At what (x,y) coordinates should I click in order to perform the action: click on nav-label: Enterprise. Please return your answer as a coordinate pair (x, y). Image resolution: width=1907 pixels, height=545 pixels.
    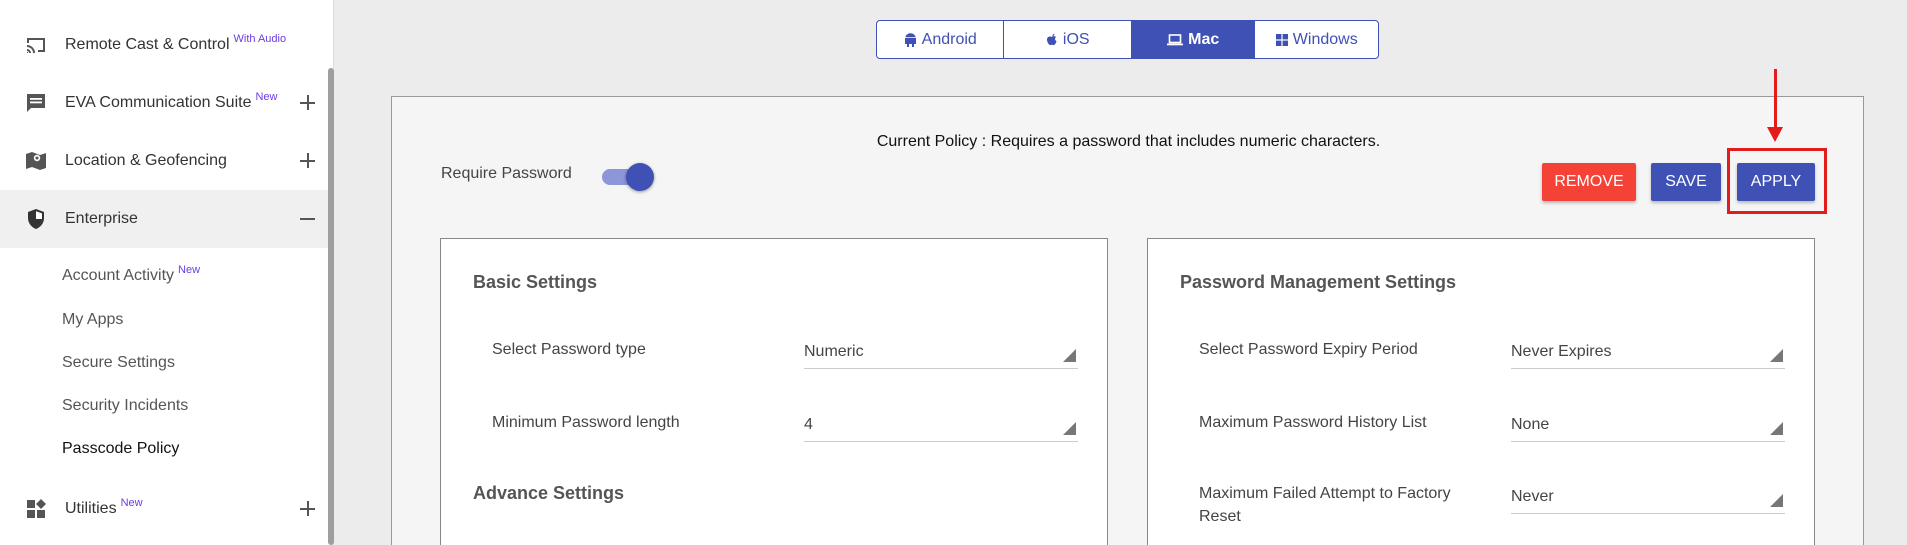
    Looking at the image, I should click on (101, 218).